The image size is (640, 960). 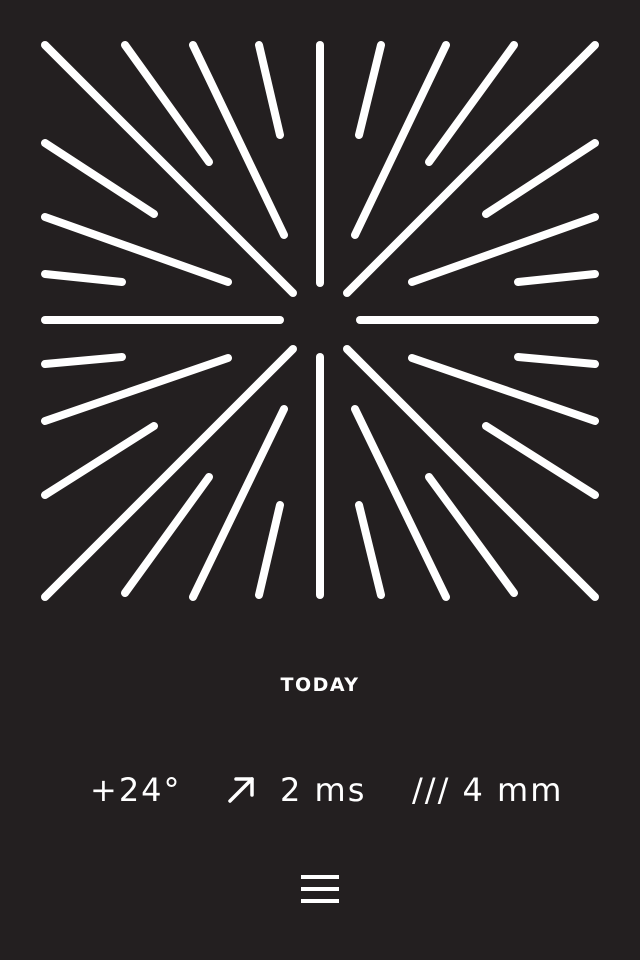 I want to click on day-label: TODAY, so click(x=320, y=685).